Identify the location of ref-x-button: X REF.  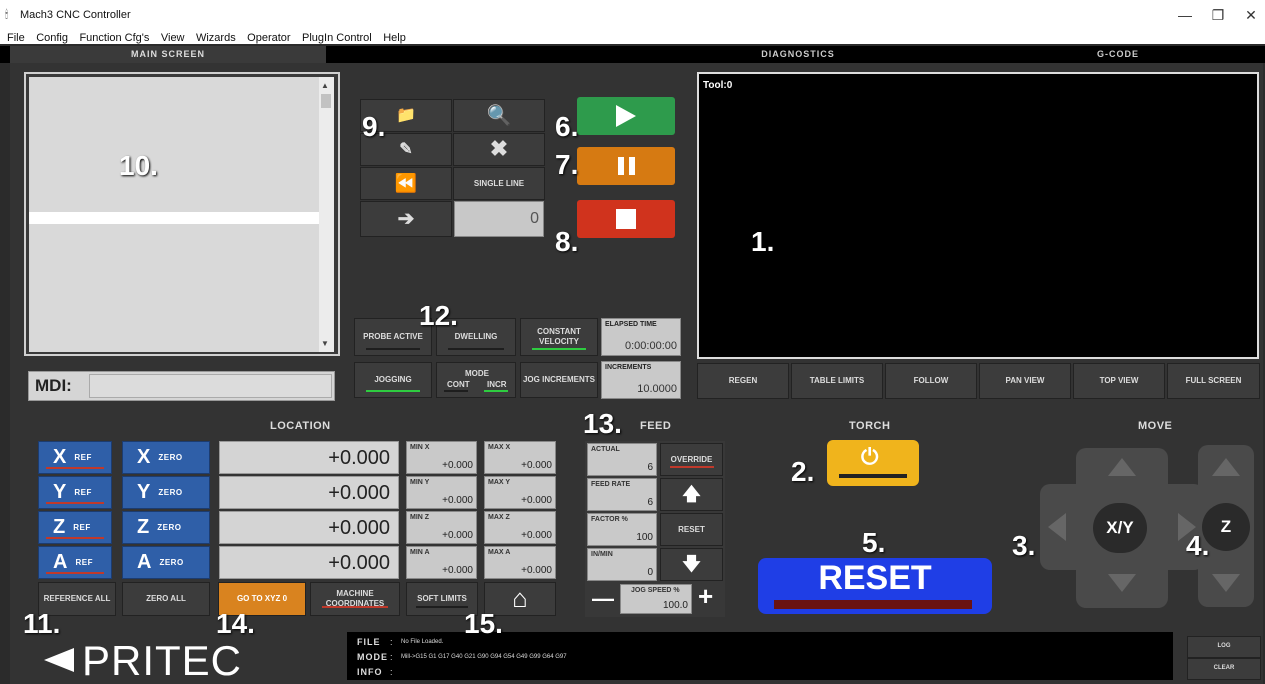
(75, 457).